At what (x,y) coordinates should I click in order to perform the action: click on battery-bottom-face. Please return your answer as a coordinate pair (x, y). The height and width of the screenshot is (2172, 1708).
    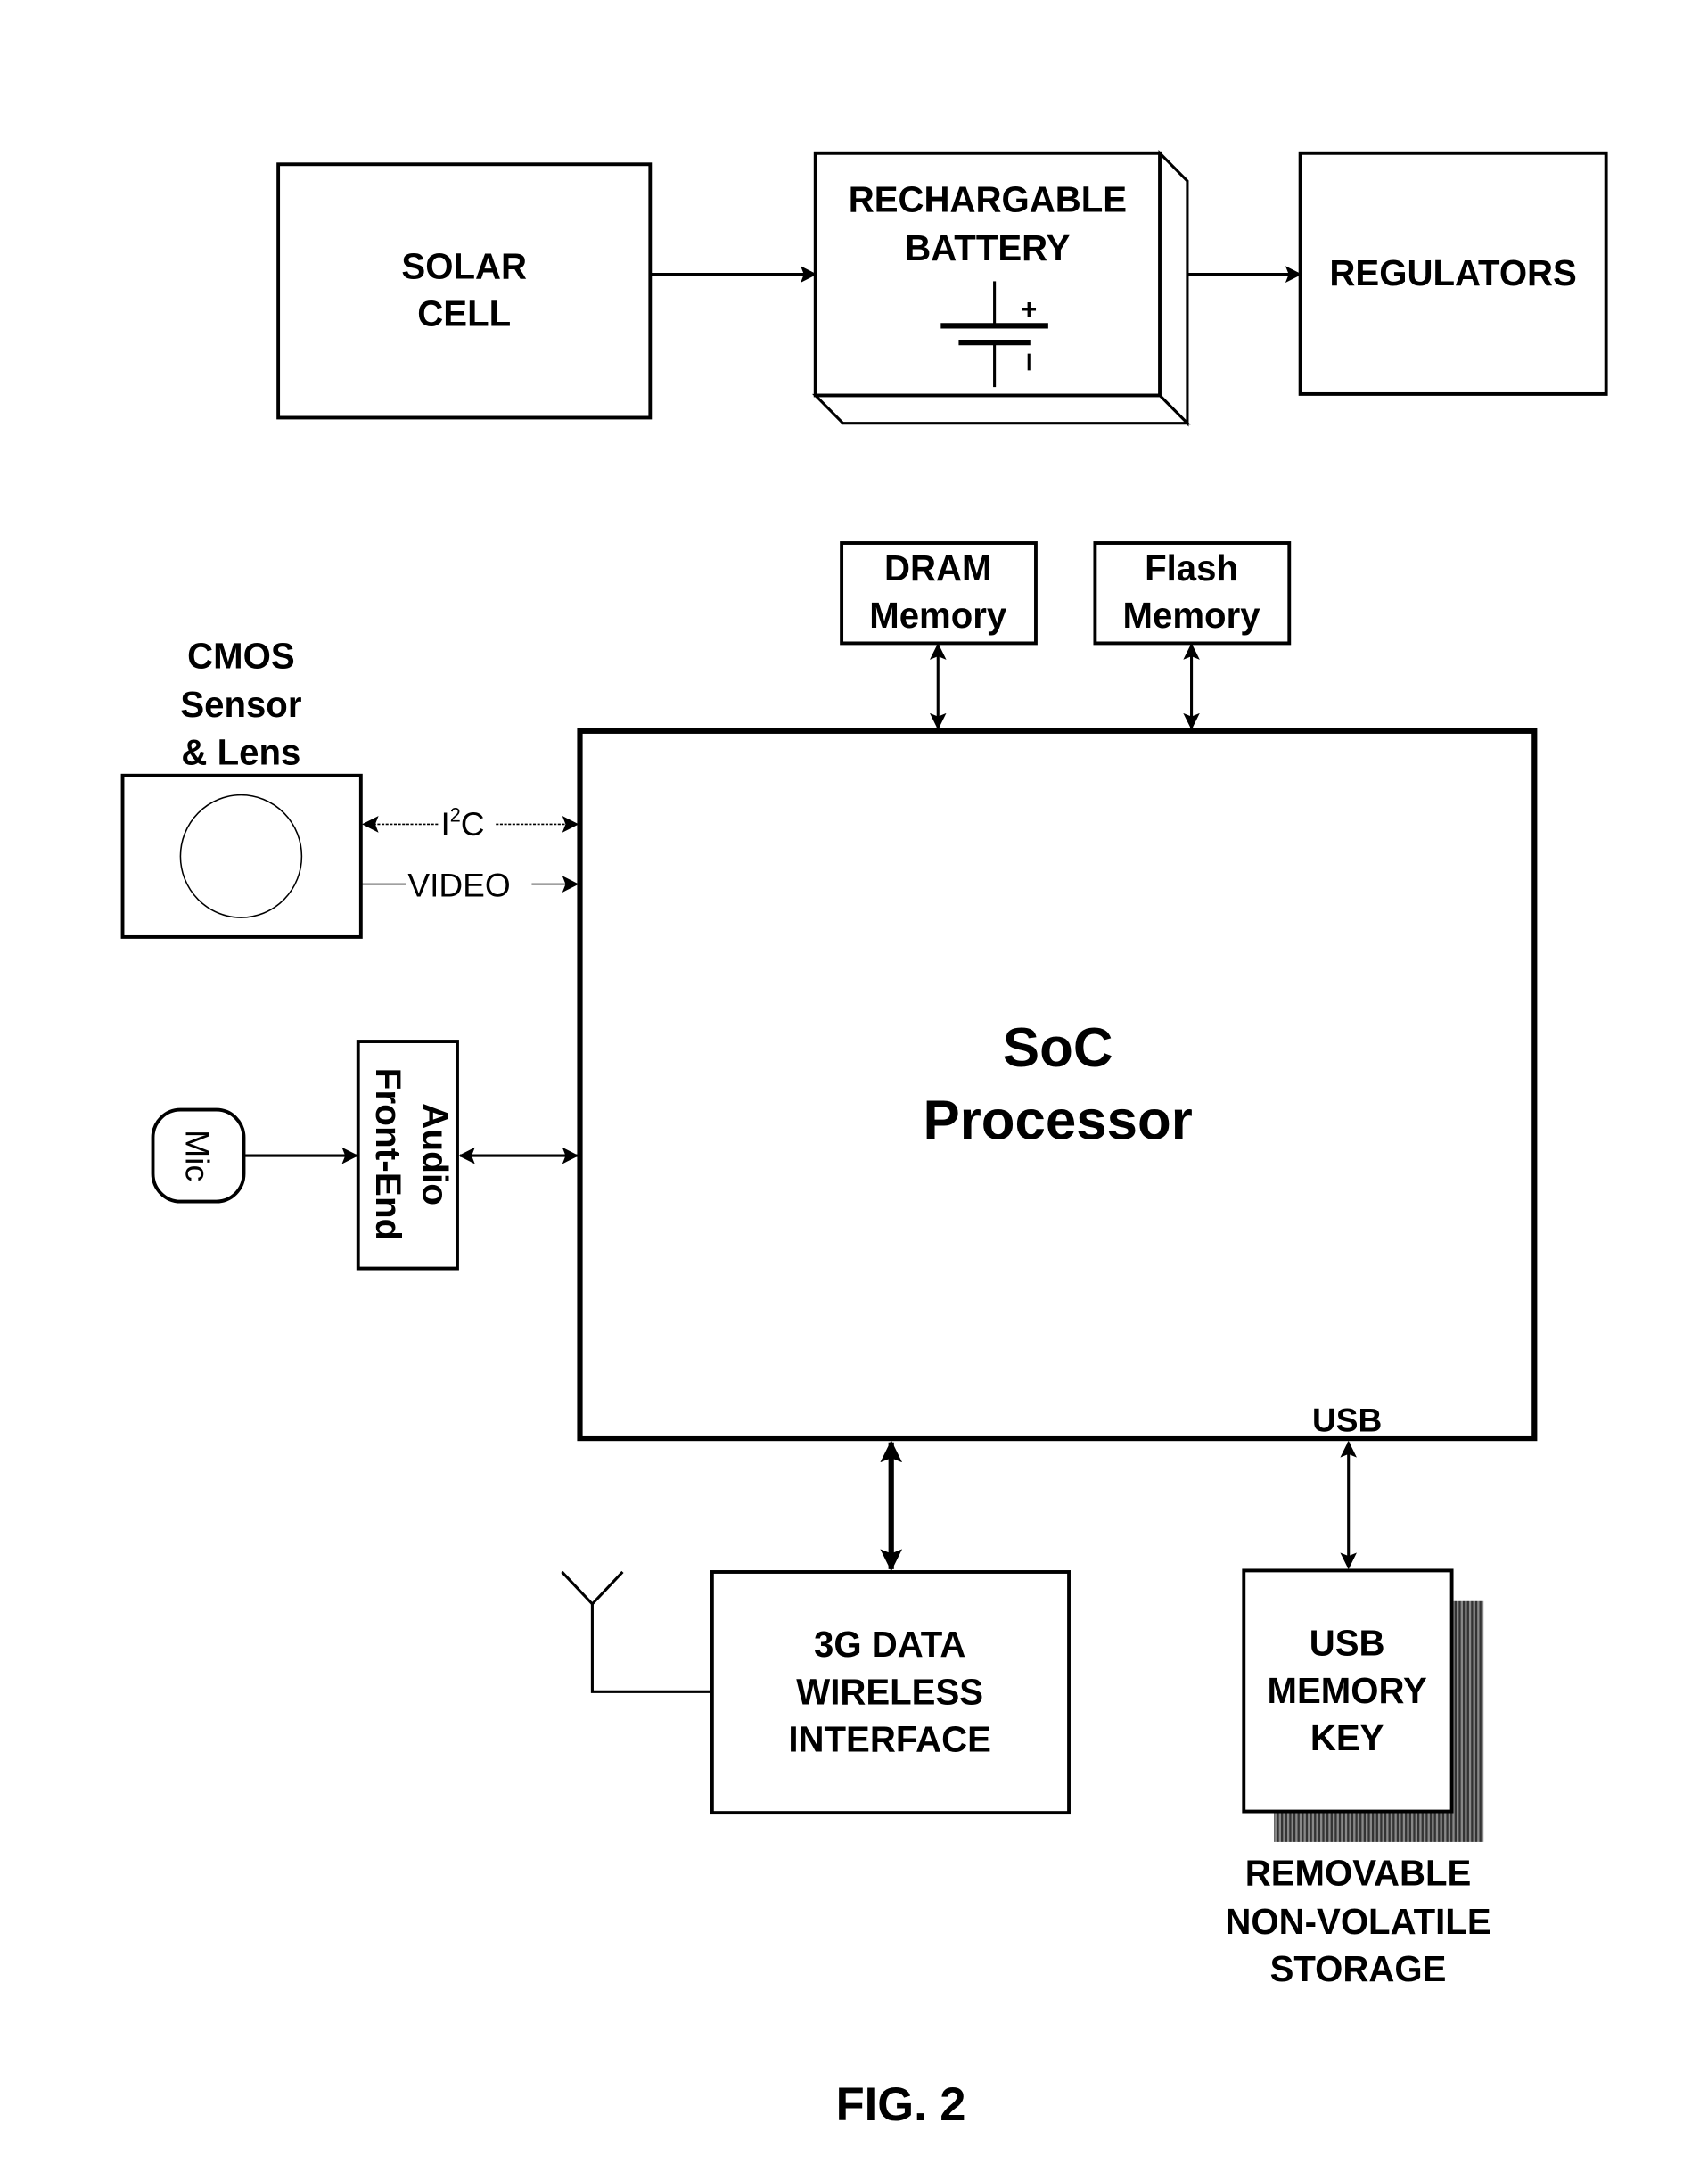
    Looking at the image, I should click on (1001, 409).